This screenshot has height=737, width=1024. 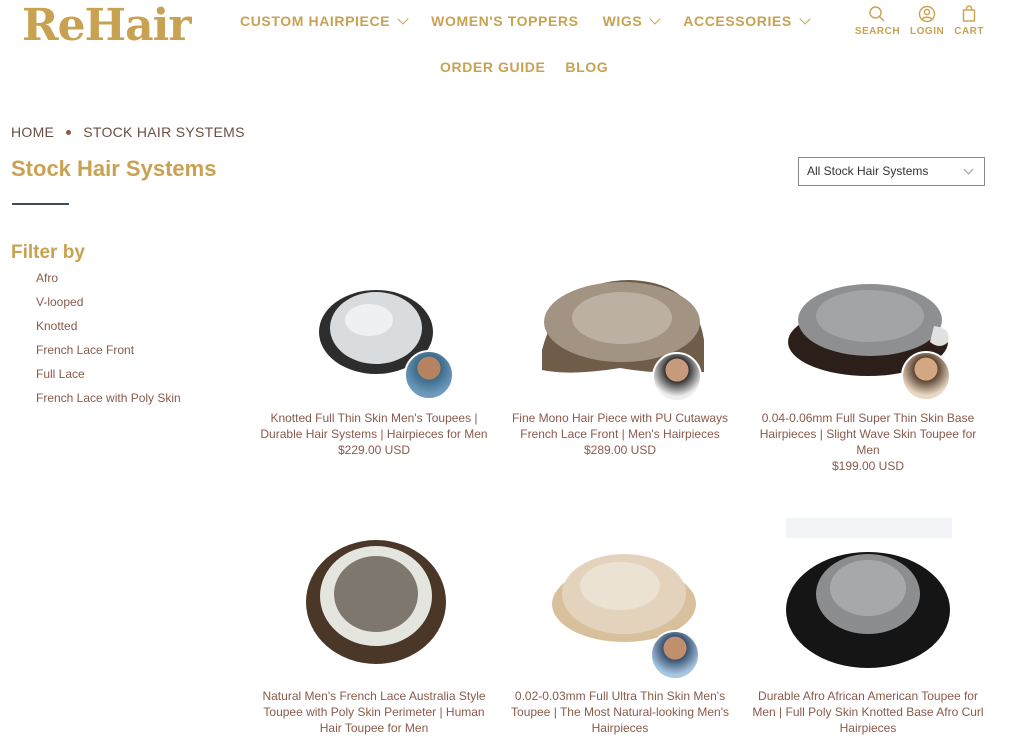 I want to click on filter-item-knotted: Knotted, so click(x=108, y=331).